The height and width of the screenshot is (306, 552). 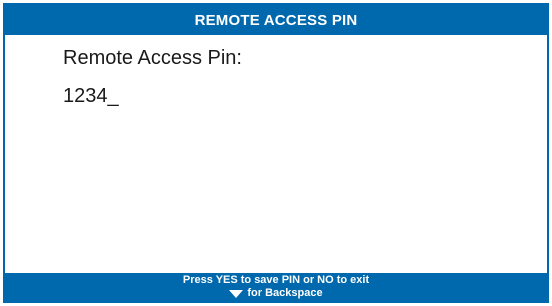 What do you see at coordinates (236, 293) in the screenshot?
I see `down-triangle-icon` at bounding box center [236, 293].